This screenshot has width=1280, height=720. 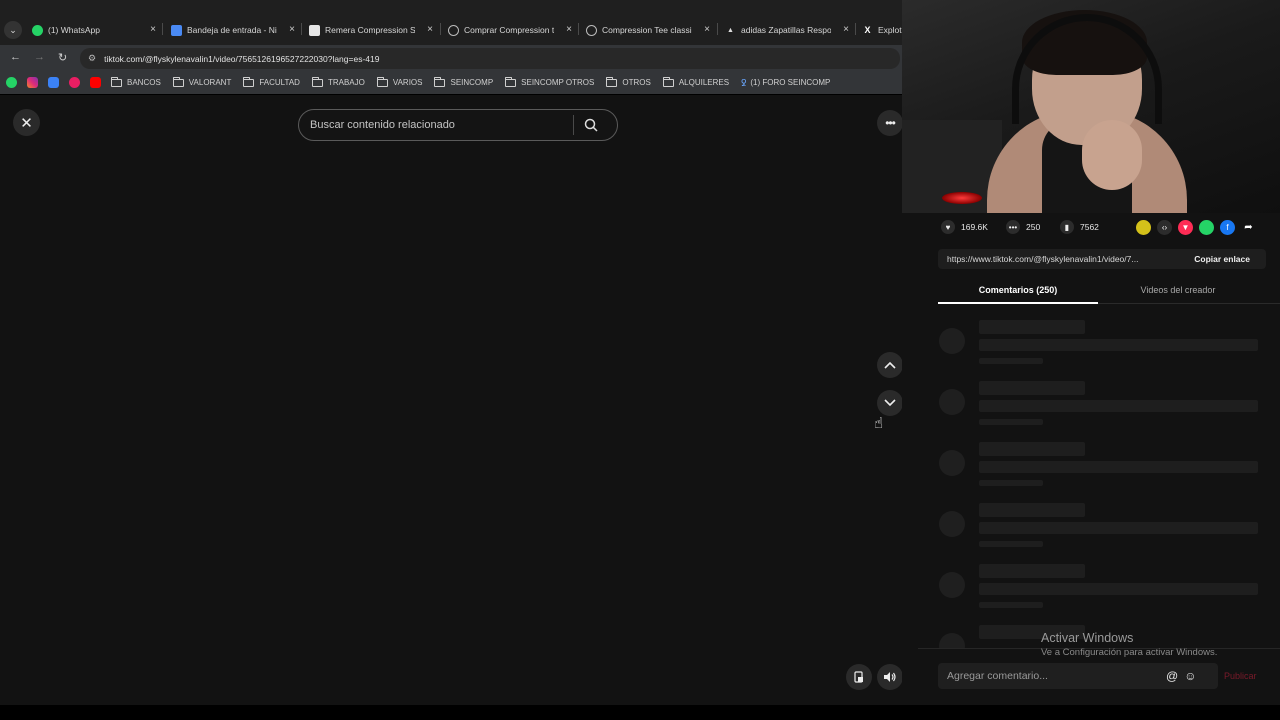 I want to click on tab-comments: Comentarios (250), so click(x=1018, y=293).